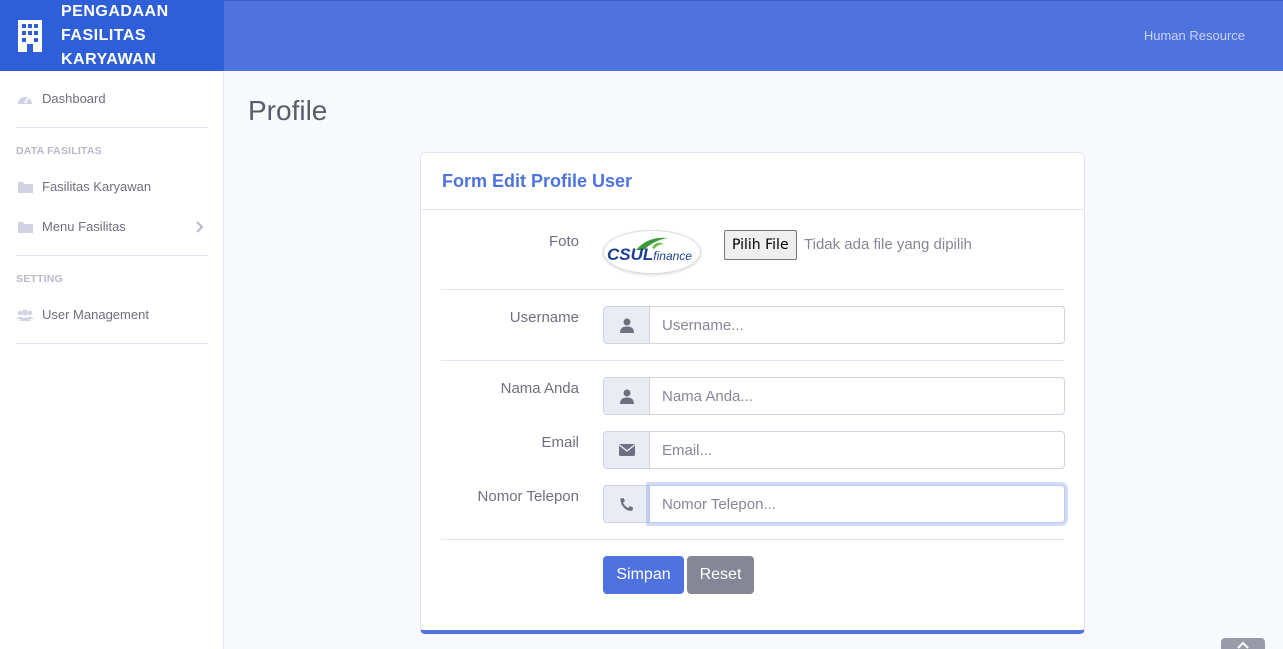  What do you see at coordinates (74, 98) in the screenshot?
I see `sidebar-item-label: Dashboard` at bounding box center [74, 98].